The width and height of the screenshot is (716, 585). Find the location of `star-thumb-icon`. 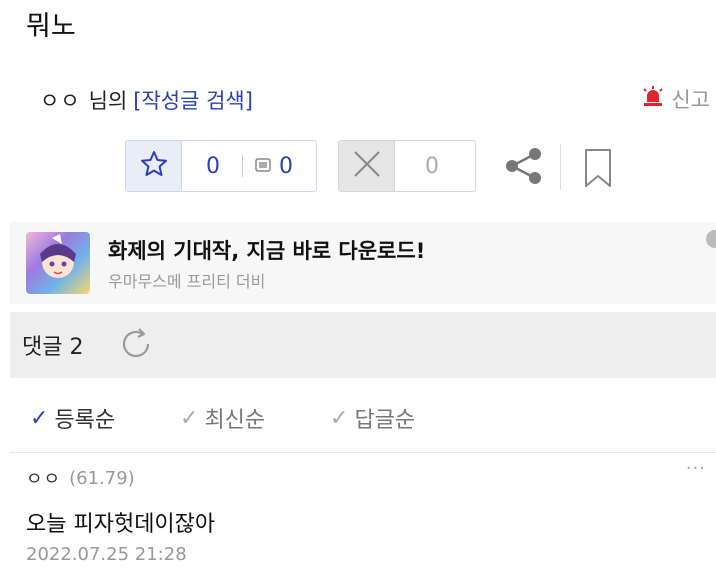

star-thumb-icon is located at coordinates (154, 166).